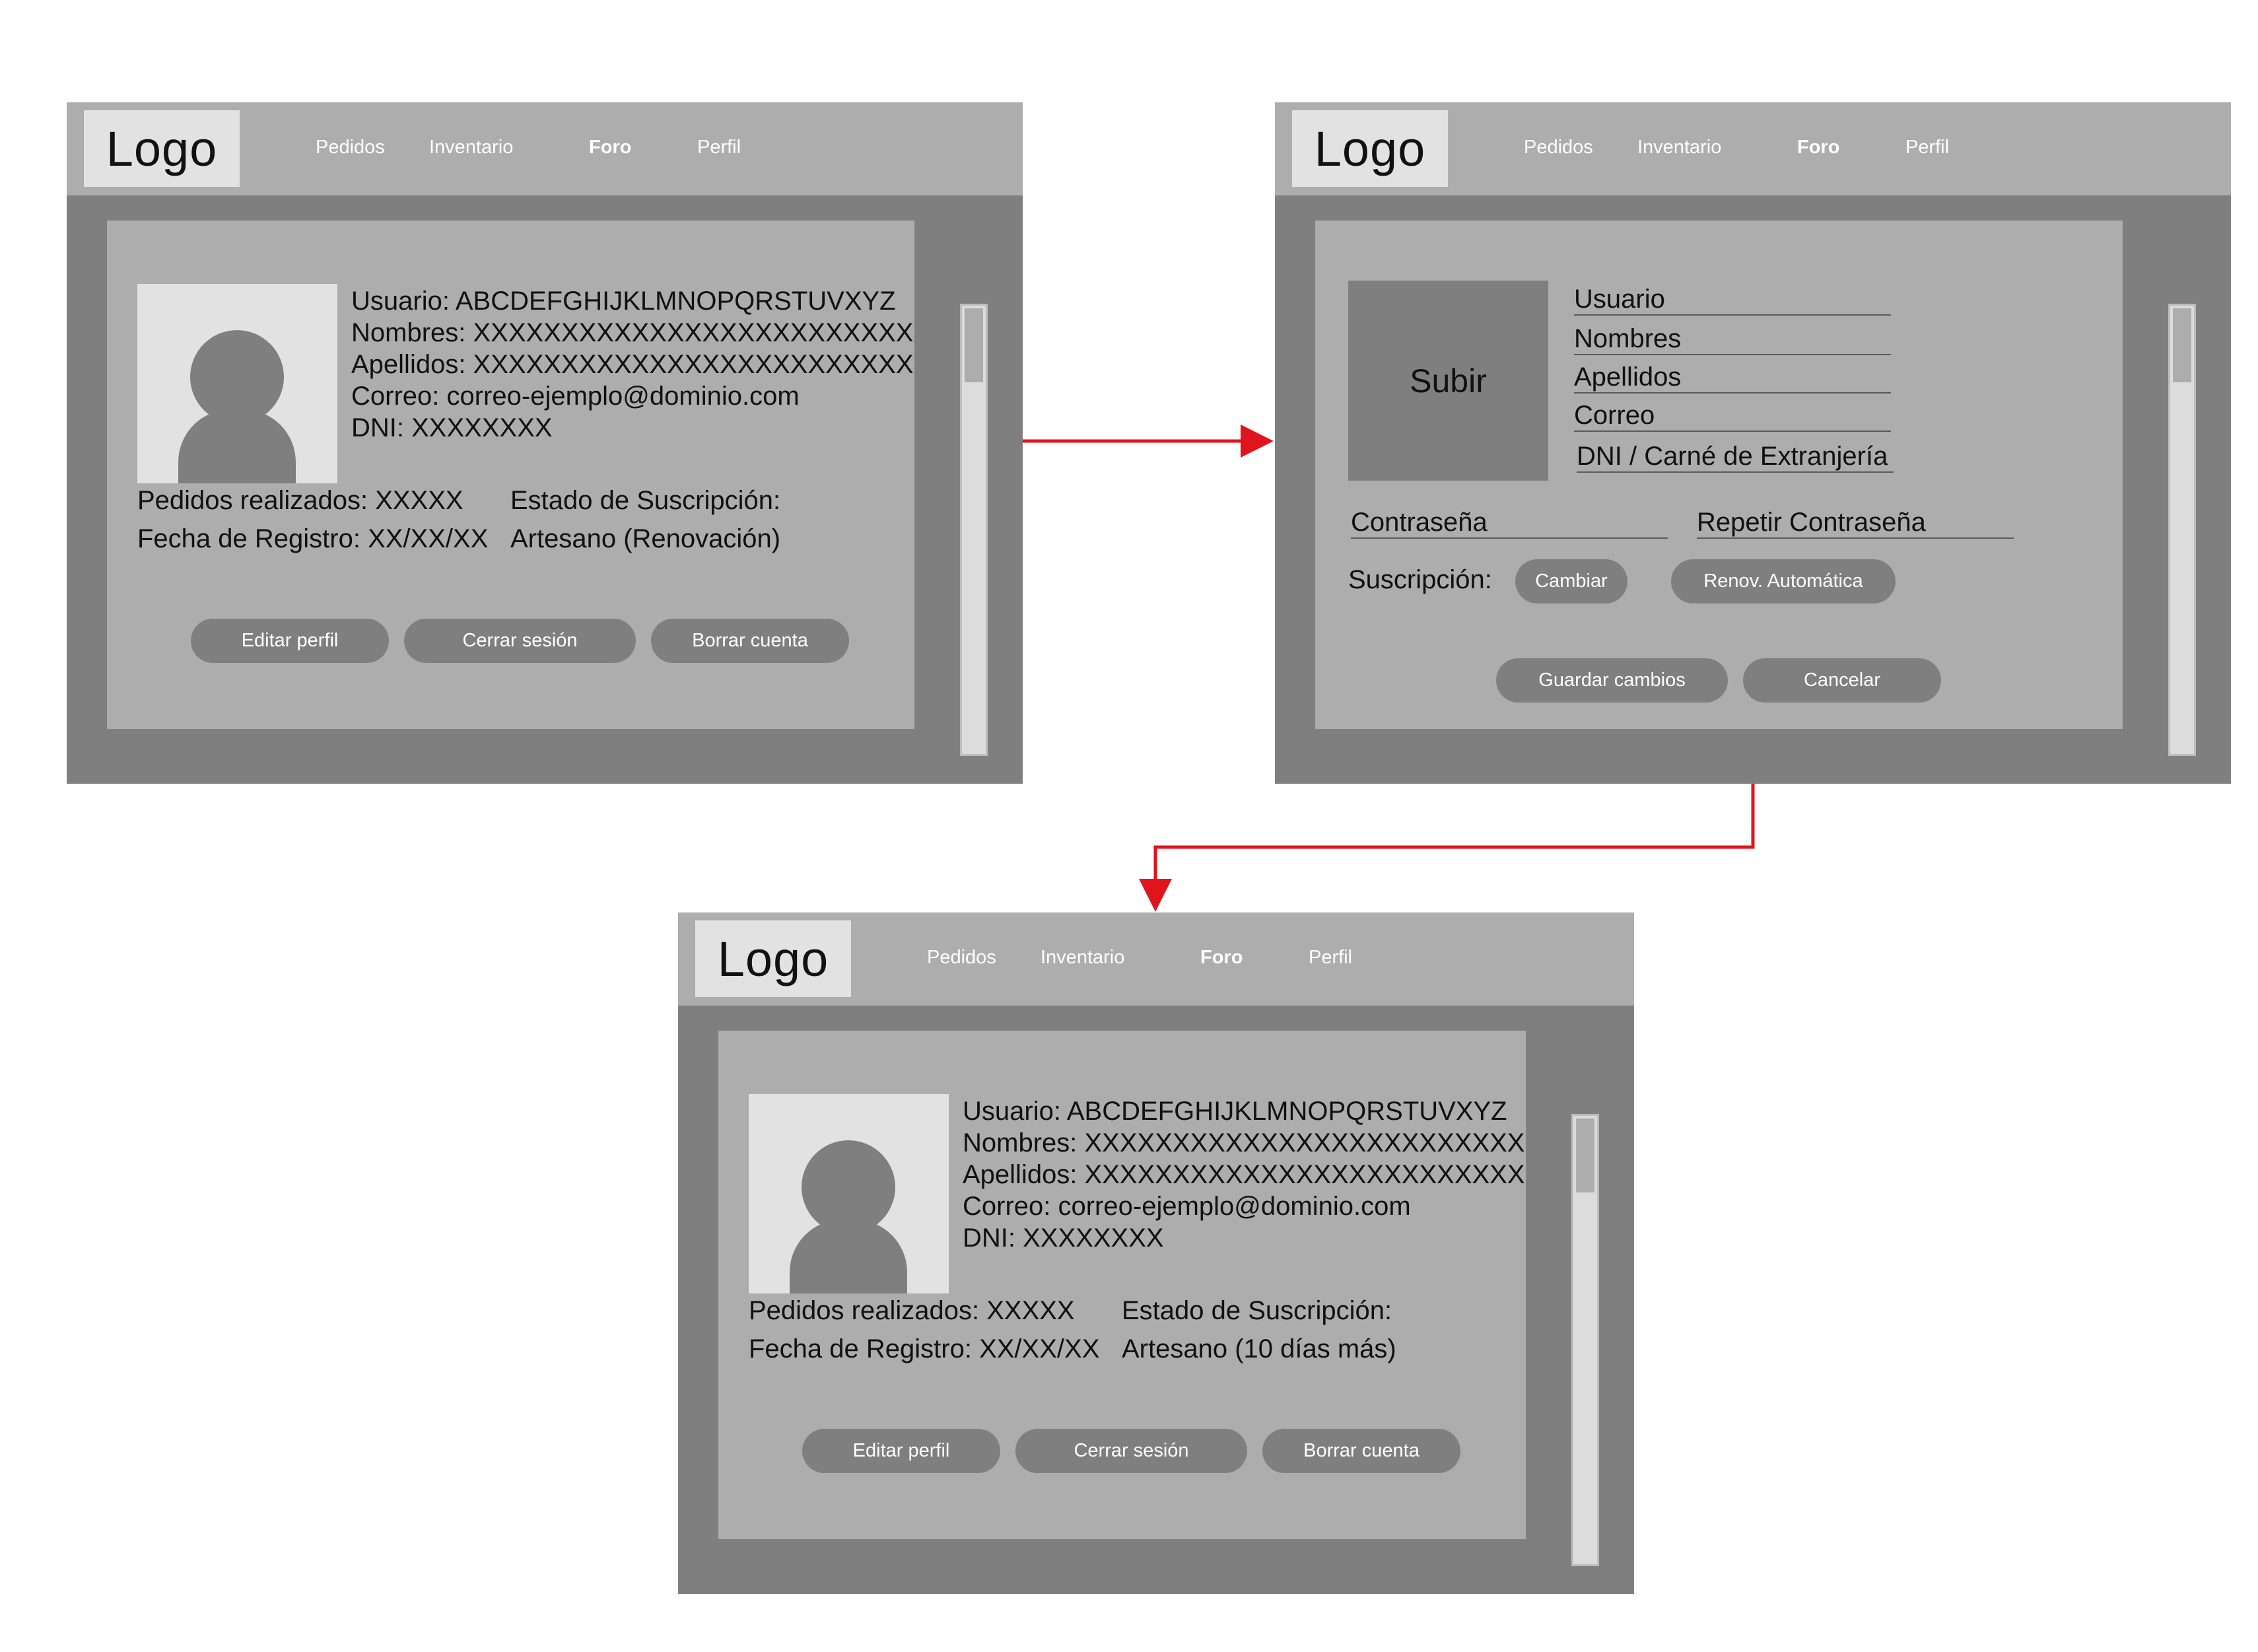 The width and height of the screenshot is (2258, 1652). I want to click on password-input: Contraseña, so click(1509, 523).